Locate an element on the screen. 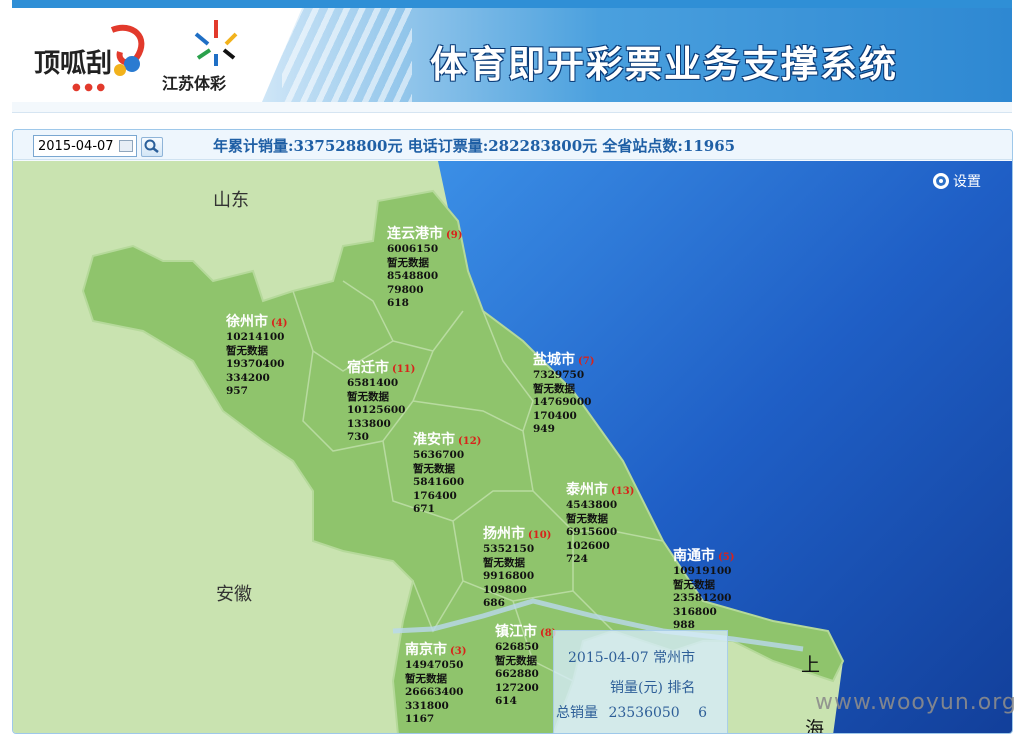 Image resolution: width=1019 pixels, height=734 pixels. city-value: 79800 is located at coordinates (405, 289).